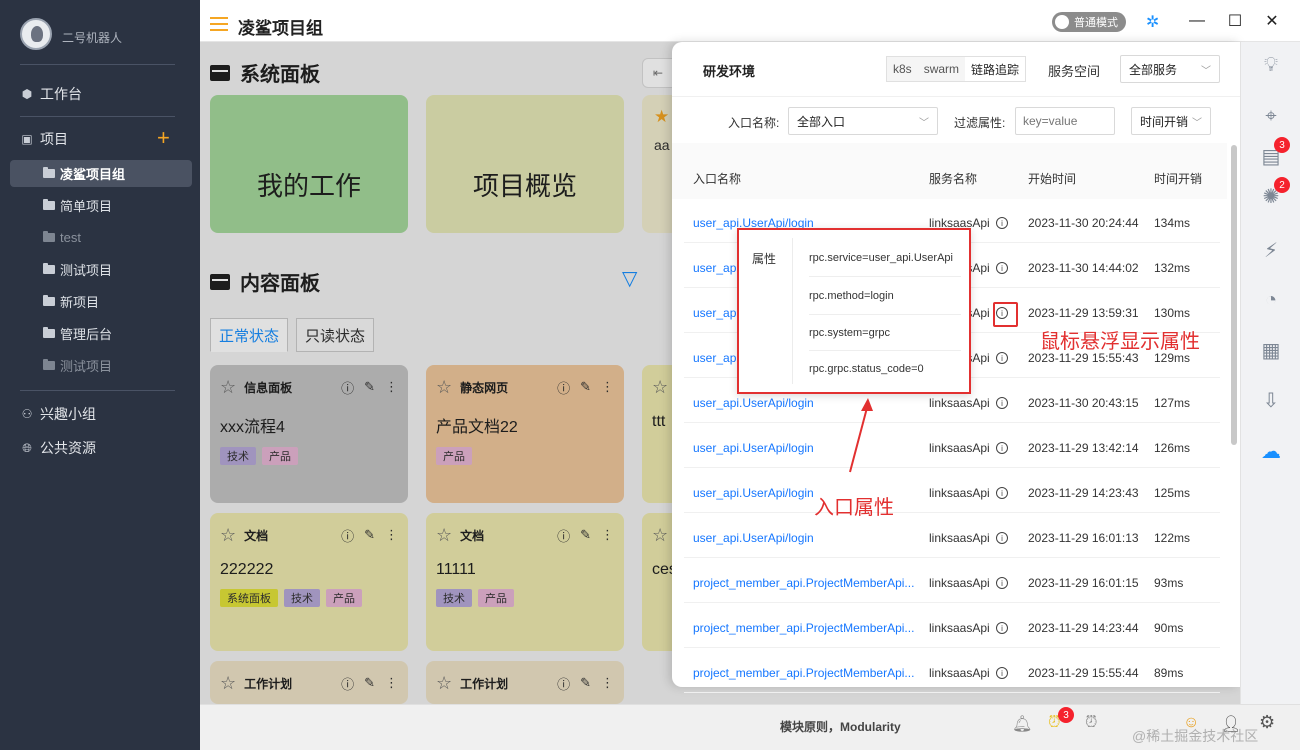 Image resolution: width=1300 pixels, height=750 pixels. What do you see at coordinates (840, 727) in the screenshot?
I see `status-text: 模块原则，Modularity` at bounding box center [840, 727].